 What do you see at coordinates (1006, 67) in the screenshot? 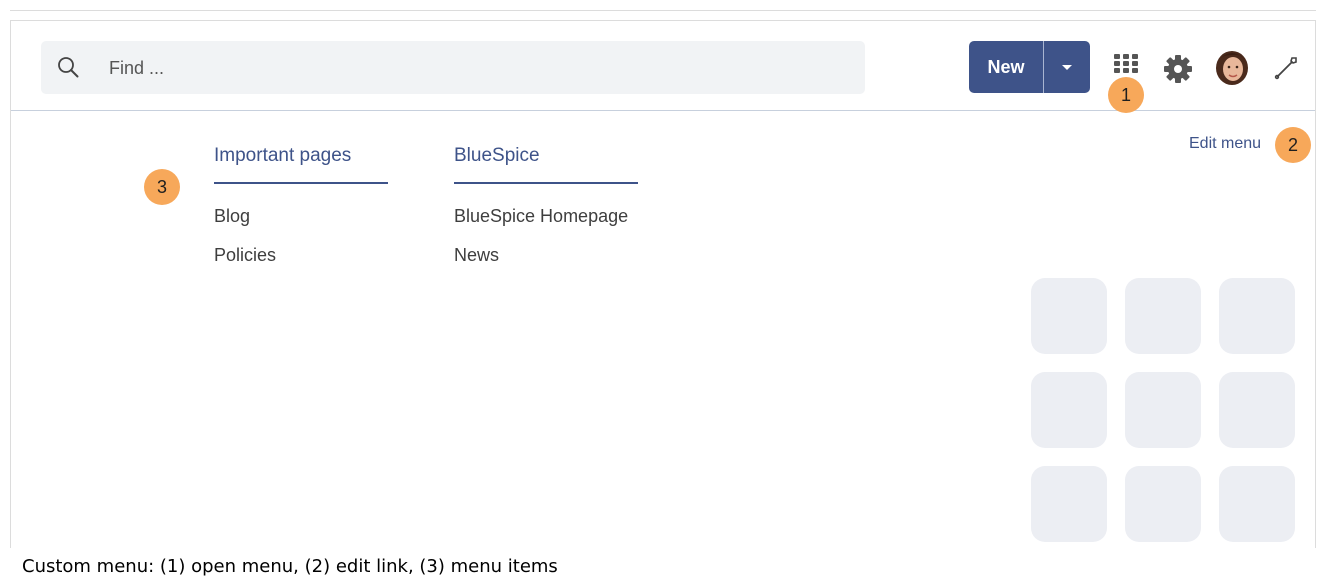
I see `new-button: New` at bounding box center [1006, 67].